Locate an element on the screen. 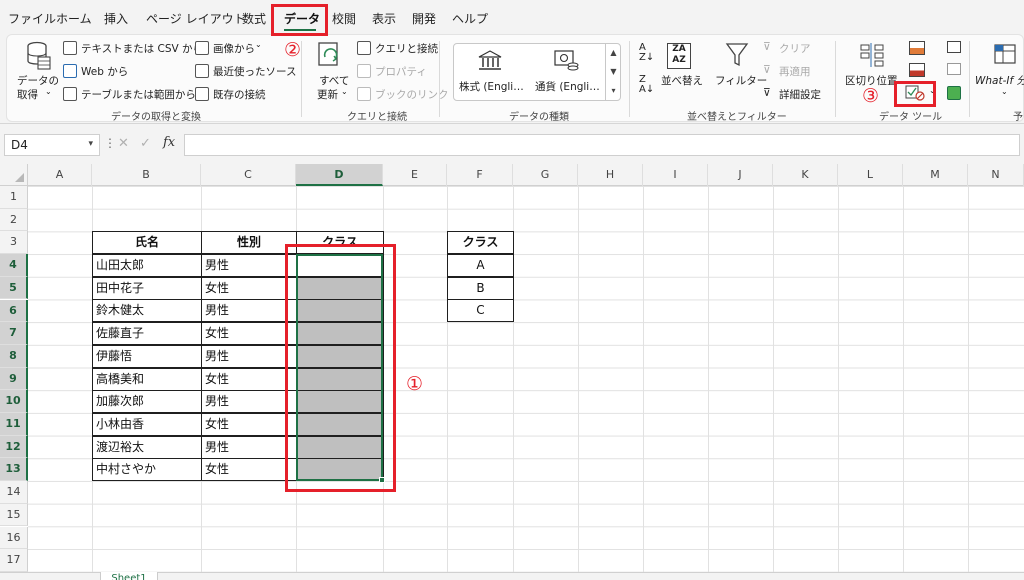  relationships-icon is located at coordinates (954, 69).